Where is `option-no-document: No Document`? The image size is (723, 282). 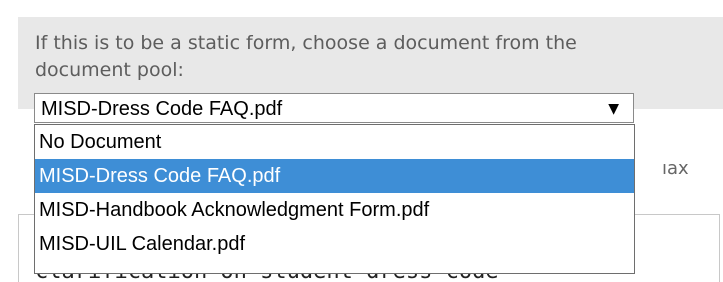 option-no-document: No Document is located at coordinates (334, 142).